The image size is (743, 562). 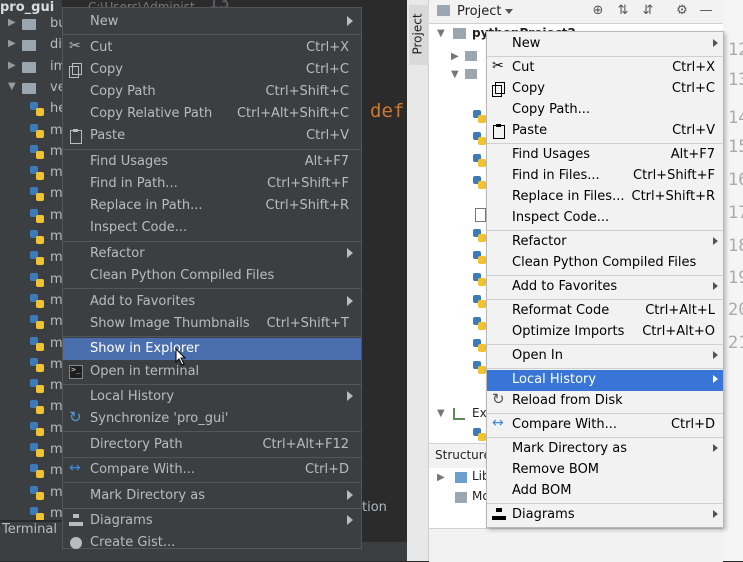 What do you see at coordinates (605, 356) in the screenshot?
I see `menu-item-open-in: Open In` at bounding box center [605, 356].